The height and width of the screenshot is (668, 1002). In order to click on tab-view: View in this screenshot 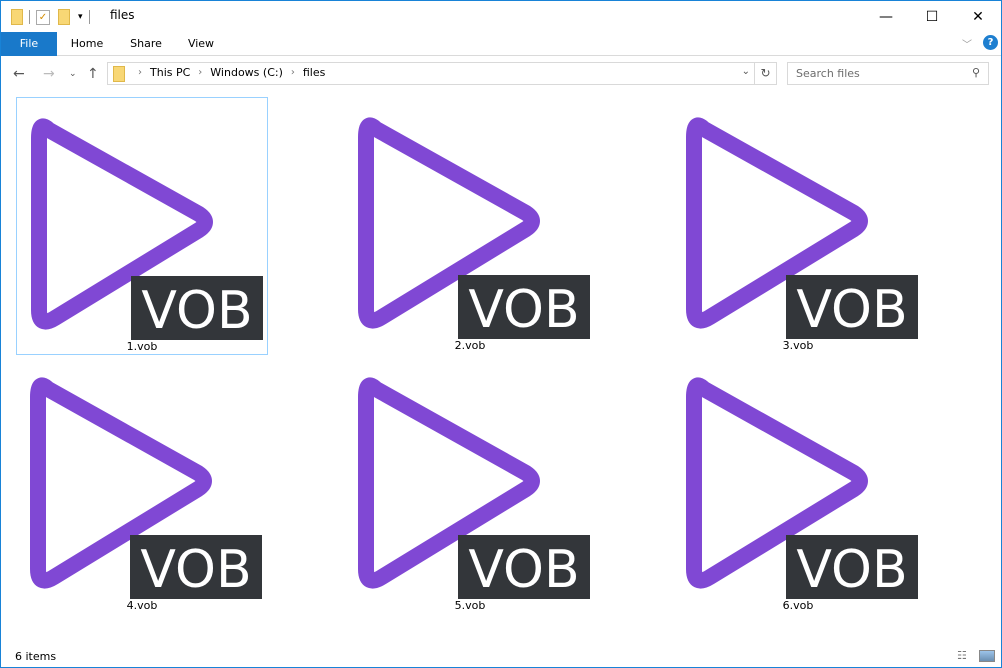, I will do `click(201, 44)`.